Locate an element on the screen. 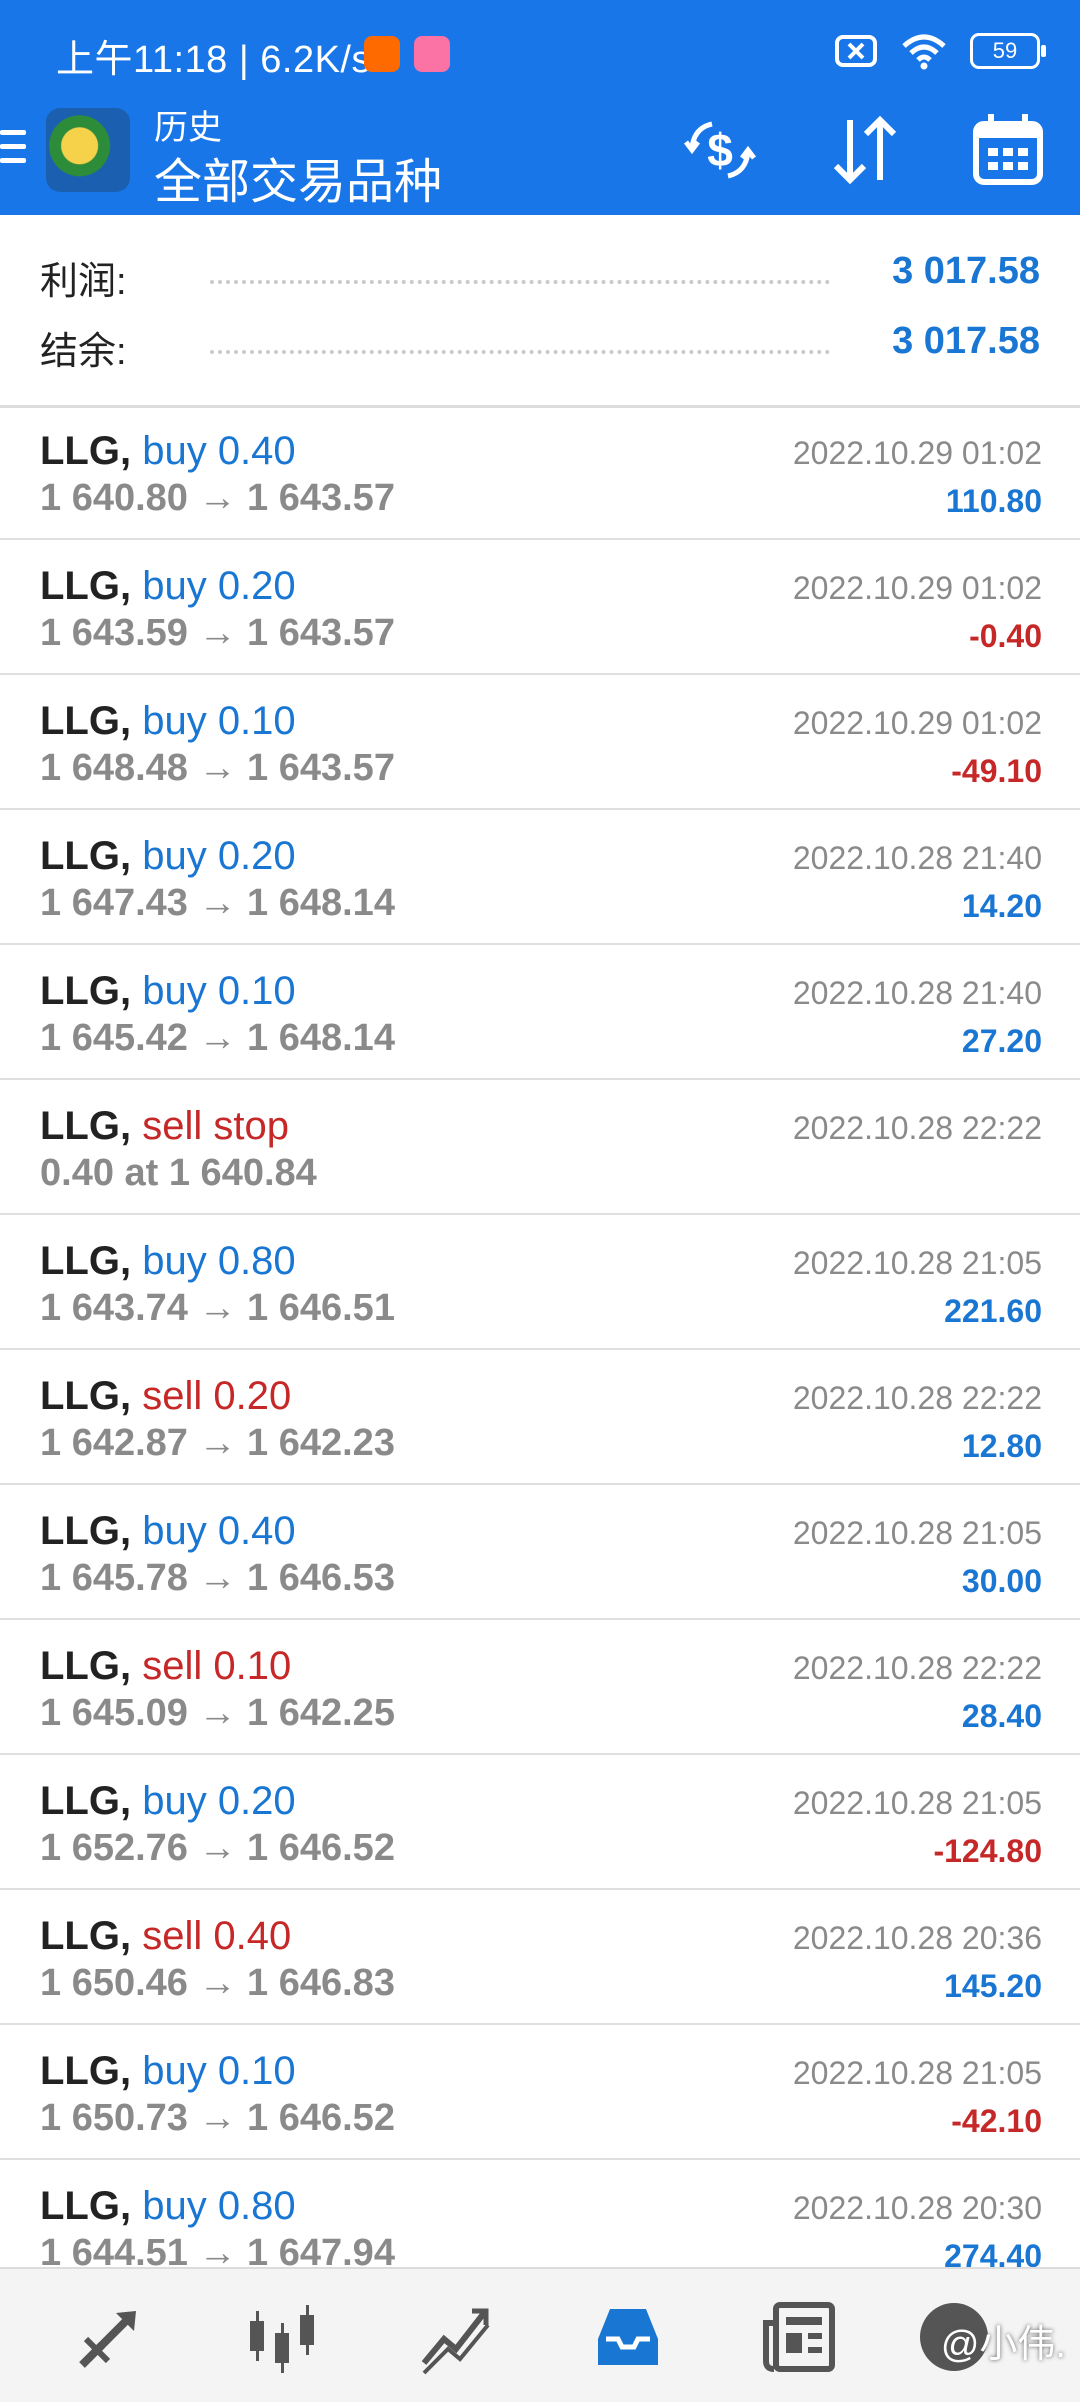 The width and height of the screenshot is (1080, 2402). news-icon is located at coordinates (800, 2337).